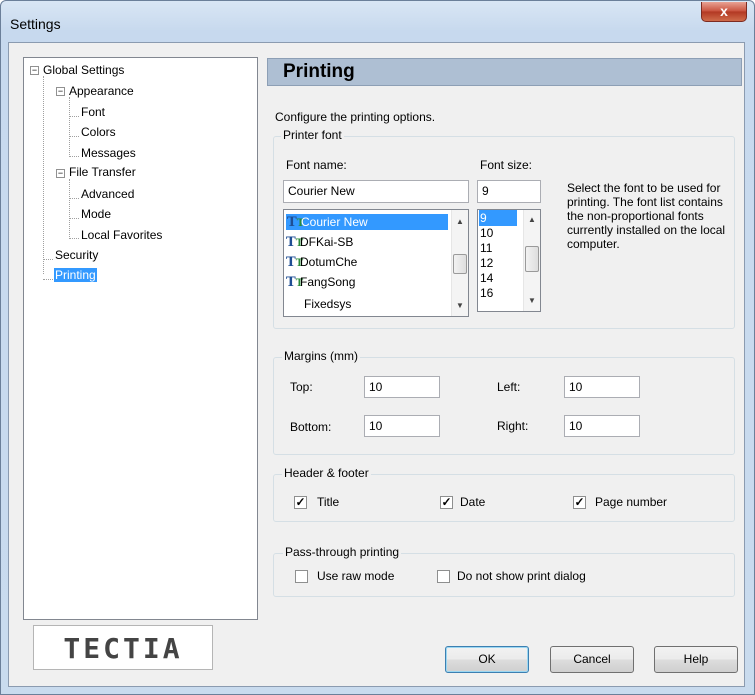 The height and width of the screenshot is (695, 755). I want to click on header-footer-legend: Header & footer, so click(326, 473).